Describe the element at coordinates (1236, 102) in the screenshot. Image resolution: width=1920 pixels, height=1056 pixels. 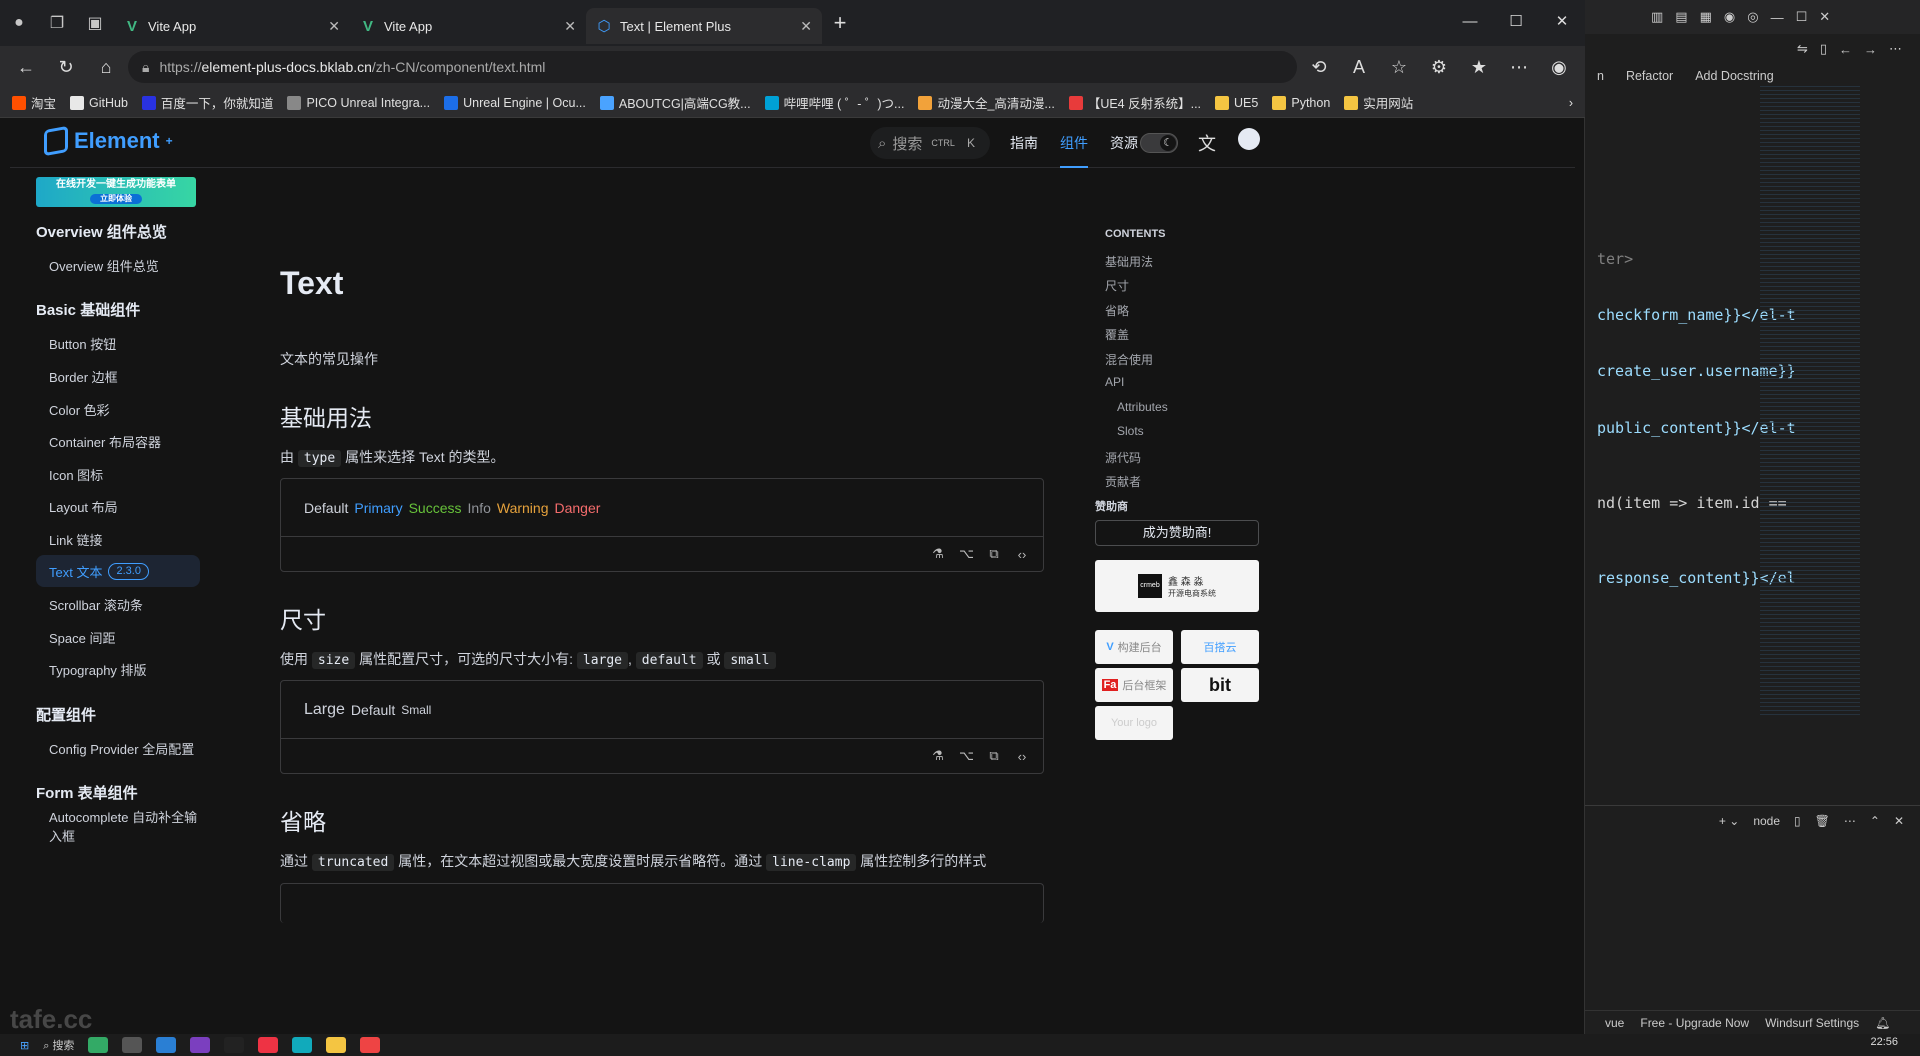
I see `bookmark-folder-ue5: UE5` at that location.